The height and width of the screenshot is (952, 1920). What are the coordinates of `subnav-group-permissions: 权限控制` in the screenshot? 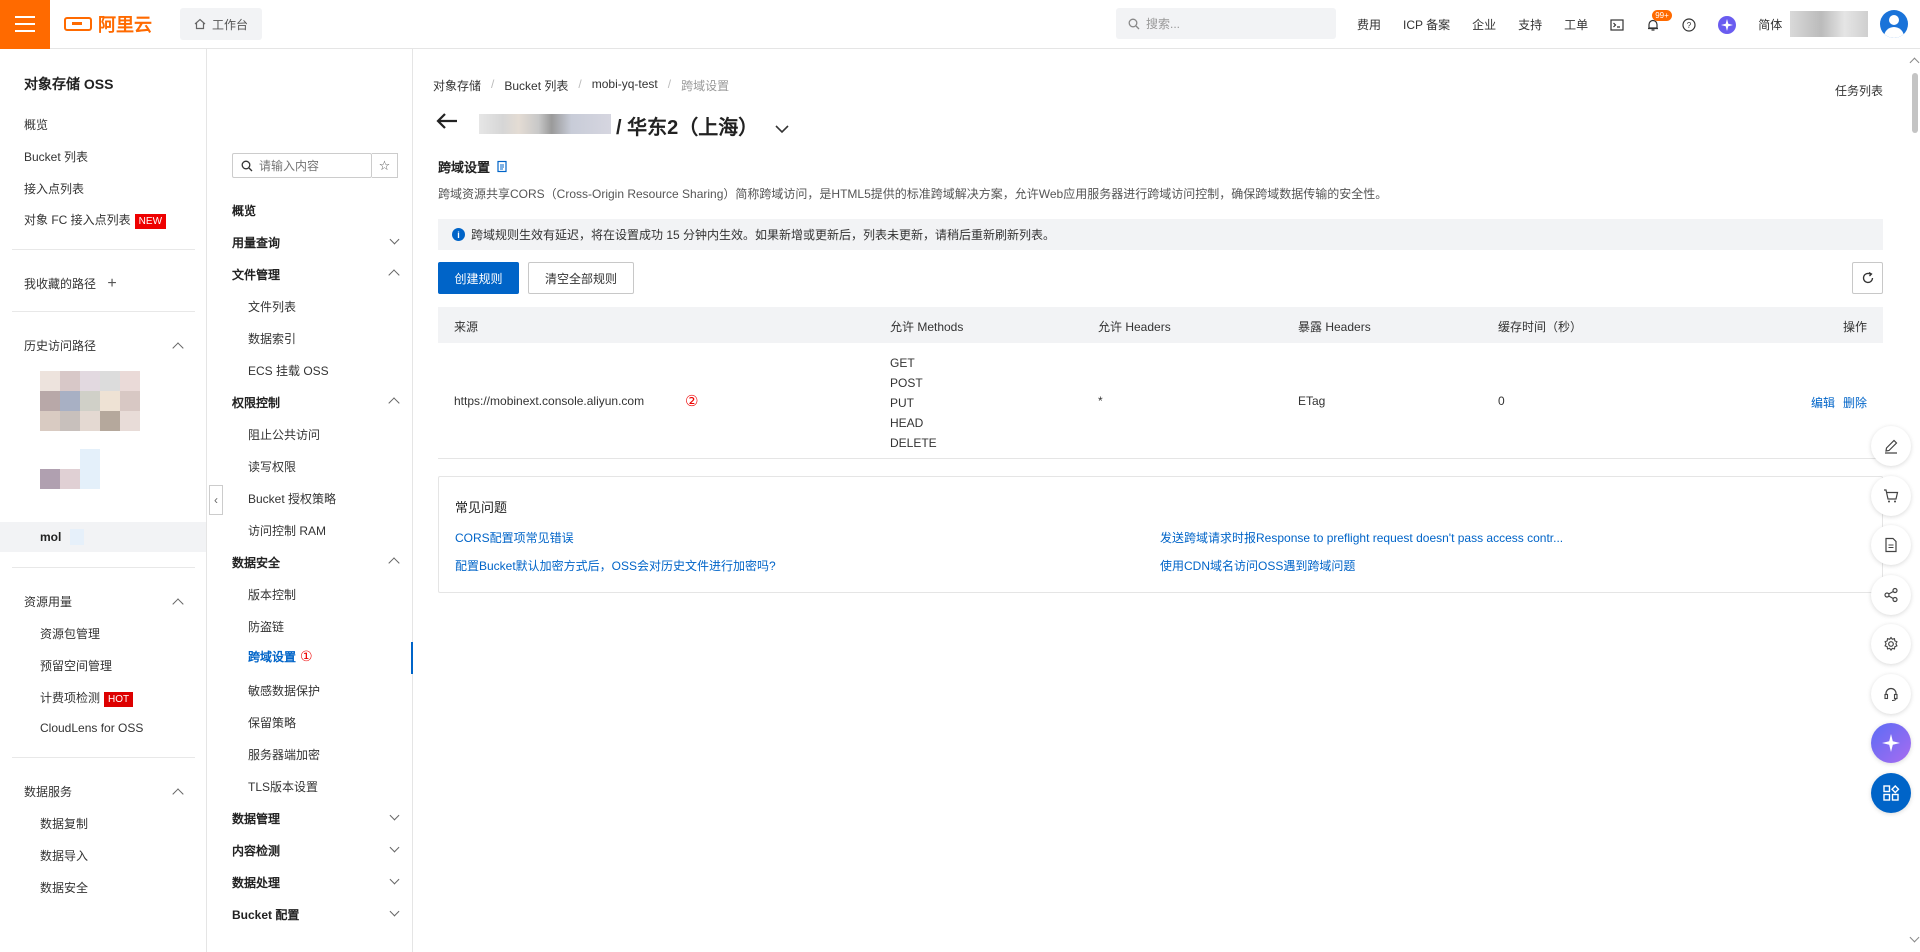 It's located at (256, 402).